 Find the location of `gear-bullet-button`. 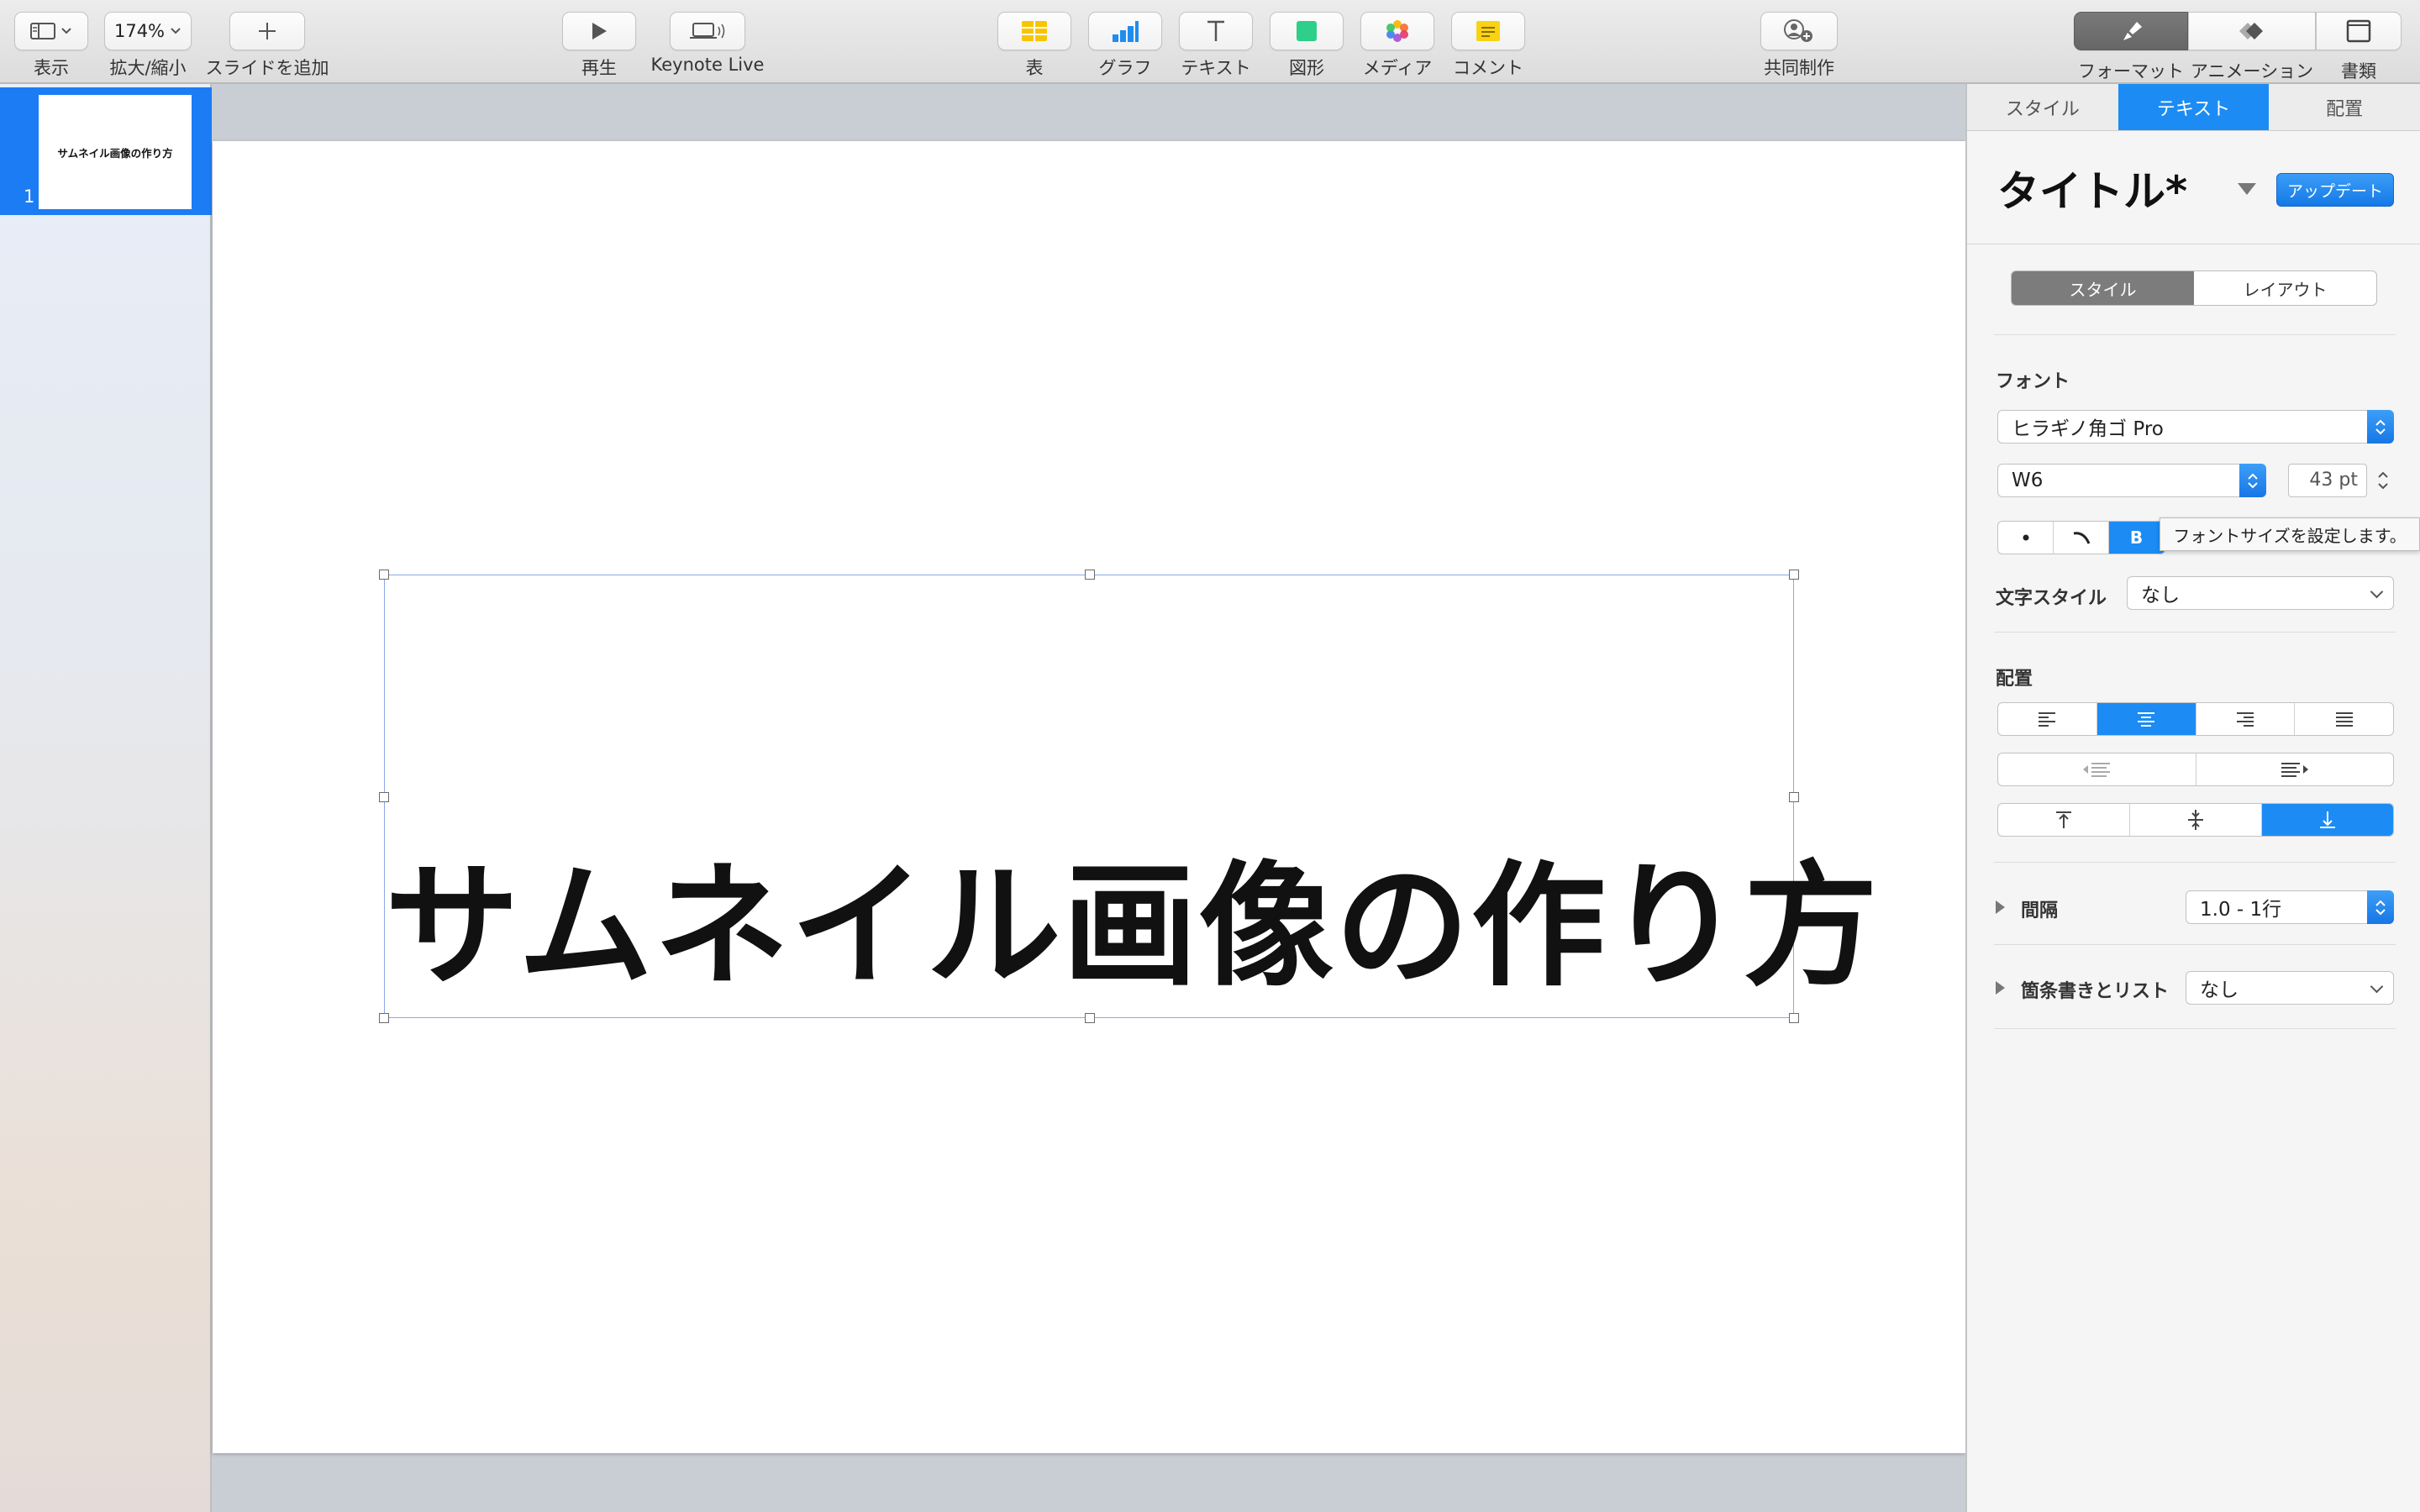

gear-bullet-button is located at coordinates (2026, 538).